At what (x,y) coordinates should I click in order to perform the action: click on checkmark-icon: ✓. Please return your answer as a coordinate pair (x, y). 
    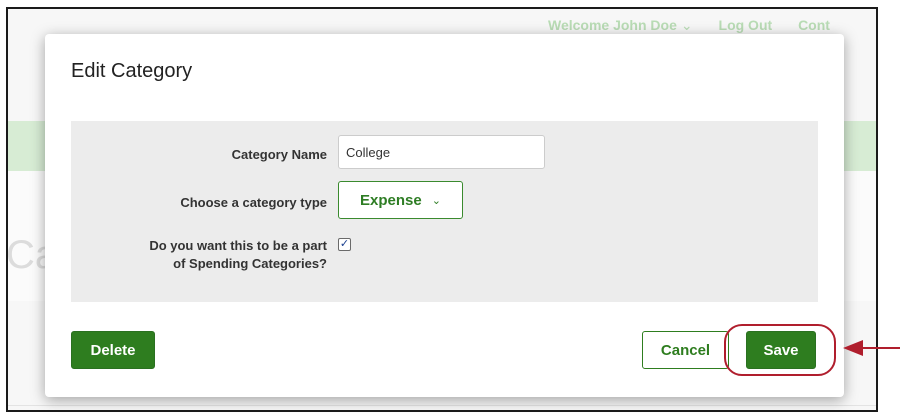
    Looking at the image, I should click on (344, 244).